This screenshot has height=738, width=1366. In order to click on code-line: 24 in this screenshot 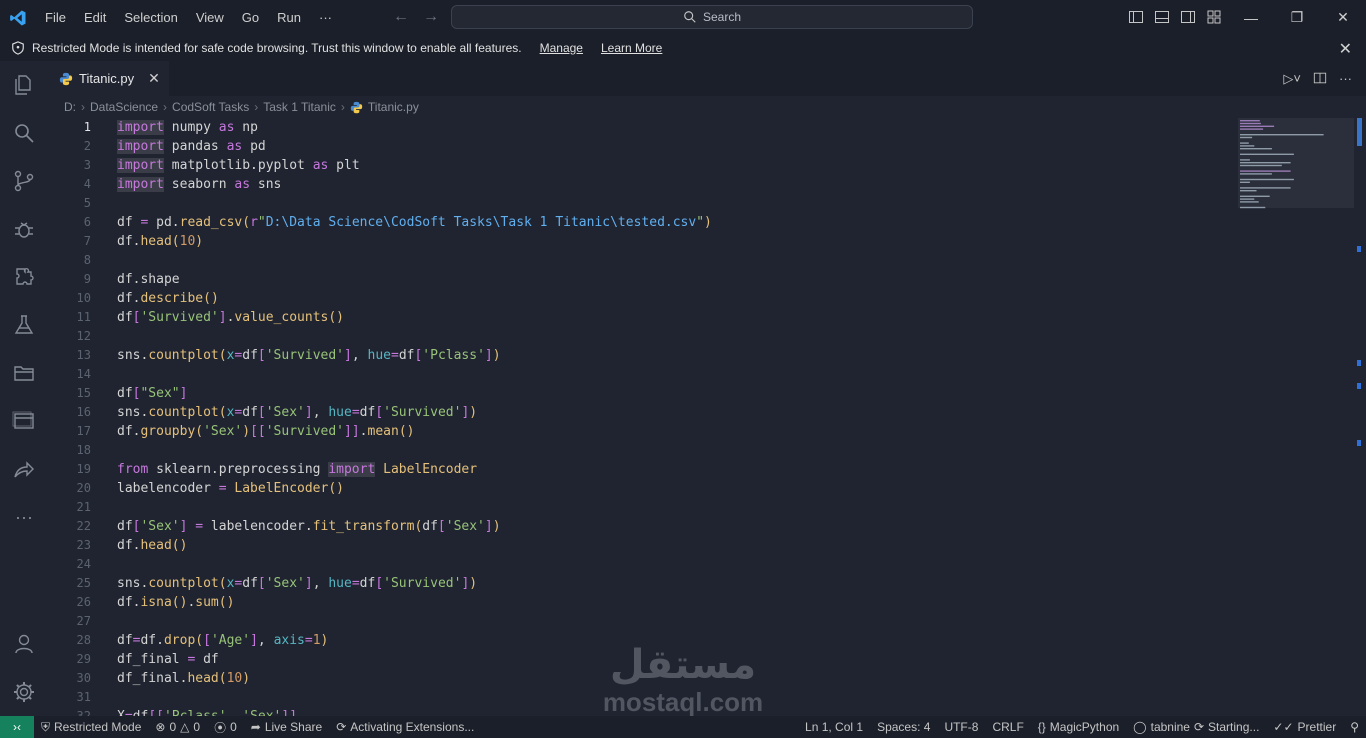, I will do `click(638, 564)`.